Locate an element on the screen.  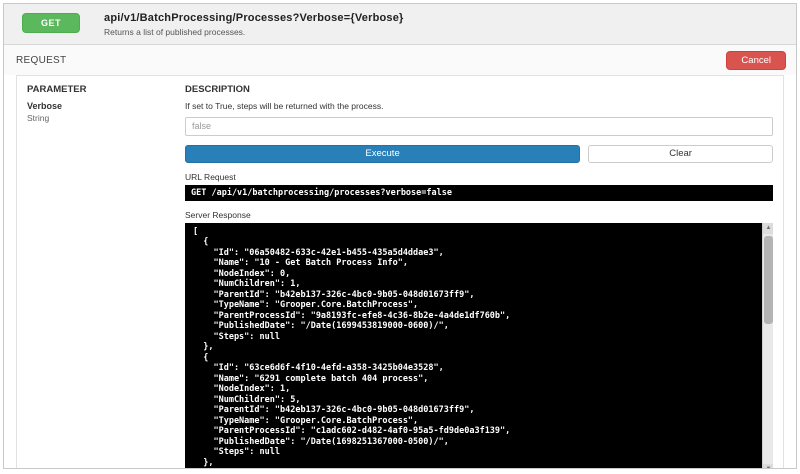
parameter-name: Verbose is located at coordinates (45, 106).